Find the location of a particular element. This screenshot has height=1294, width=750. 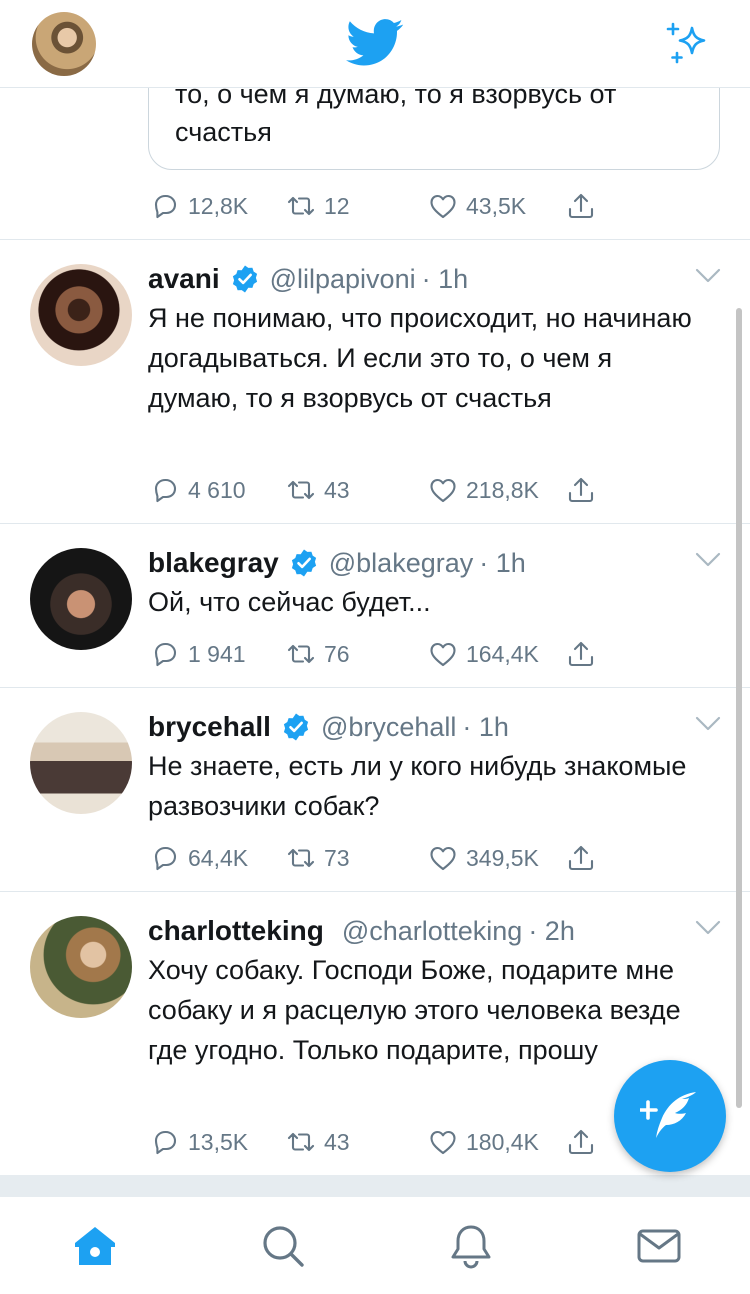

display-name: brycehall is located at coordinates (209, 727).